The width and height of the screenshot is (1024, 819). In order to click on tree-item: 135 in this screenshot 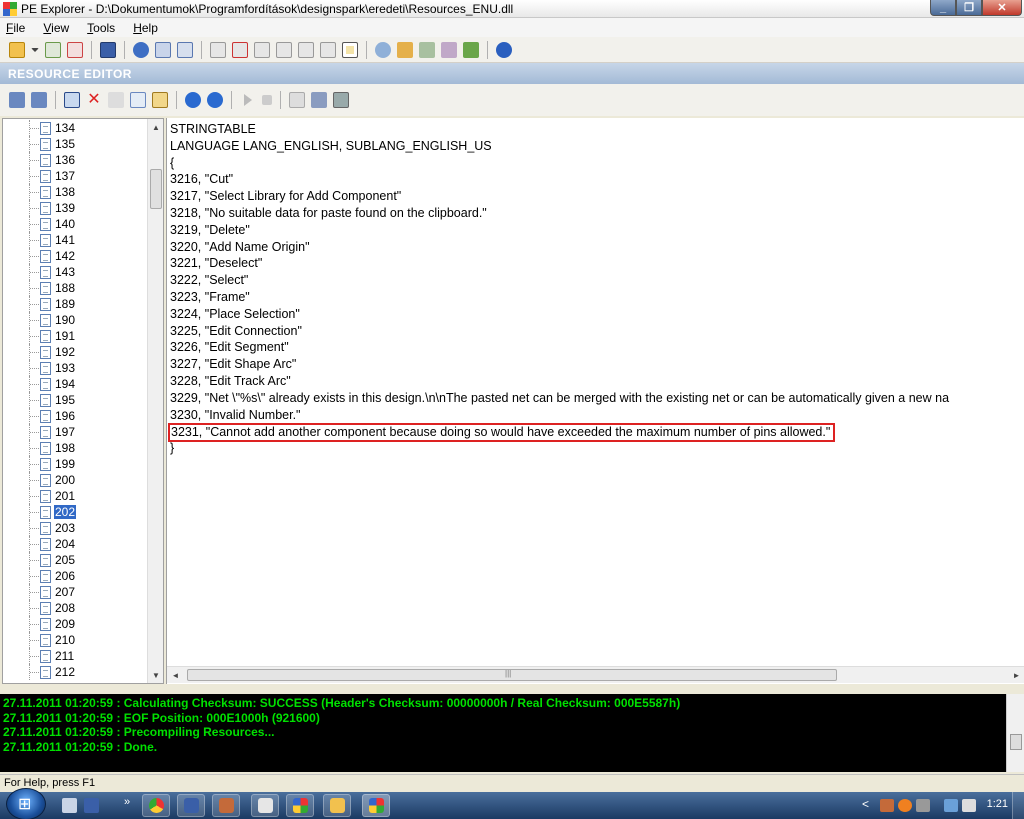, I will do `click(76, 144)`.